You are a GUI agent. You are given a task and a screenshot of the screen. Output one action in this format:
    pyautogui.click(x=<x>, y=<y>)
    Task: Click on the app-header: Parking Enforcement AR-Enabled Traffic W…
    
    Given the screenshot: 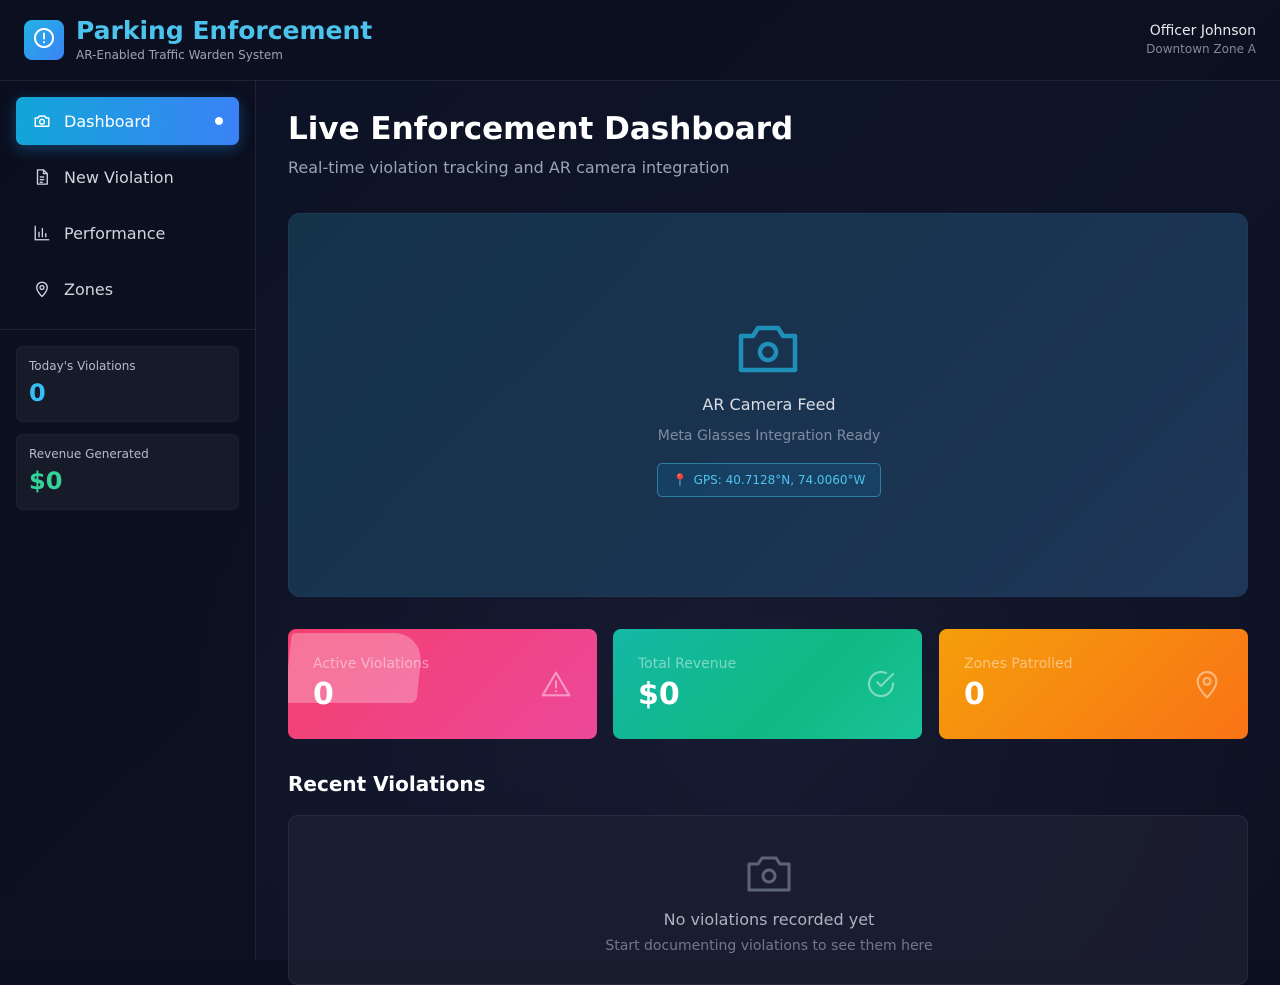 What is the action you would take?
    pyautogui.click(x=640, y=40)
    